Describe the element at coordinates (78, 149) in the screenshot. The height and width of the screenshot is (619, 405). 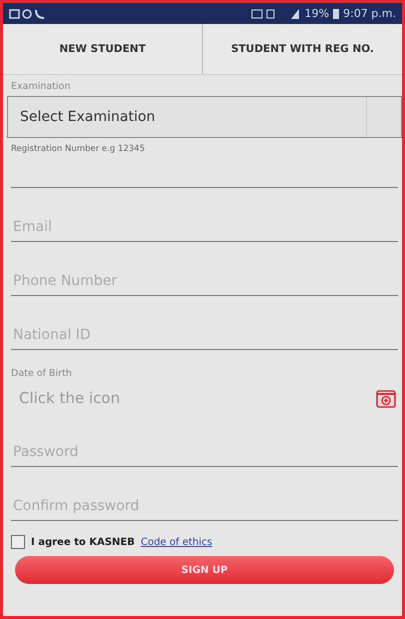
I see `field-label: Registration Number e.g 12345` at that location.